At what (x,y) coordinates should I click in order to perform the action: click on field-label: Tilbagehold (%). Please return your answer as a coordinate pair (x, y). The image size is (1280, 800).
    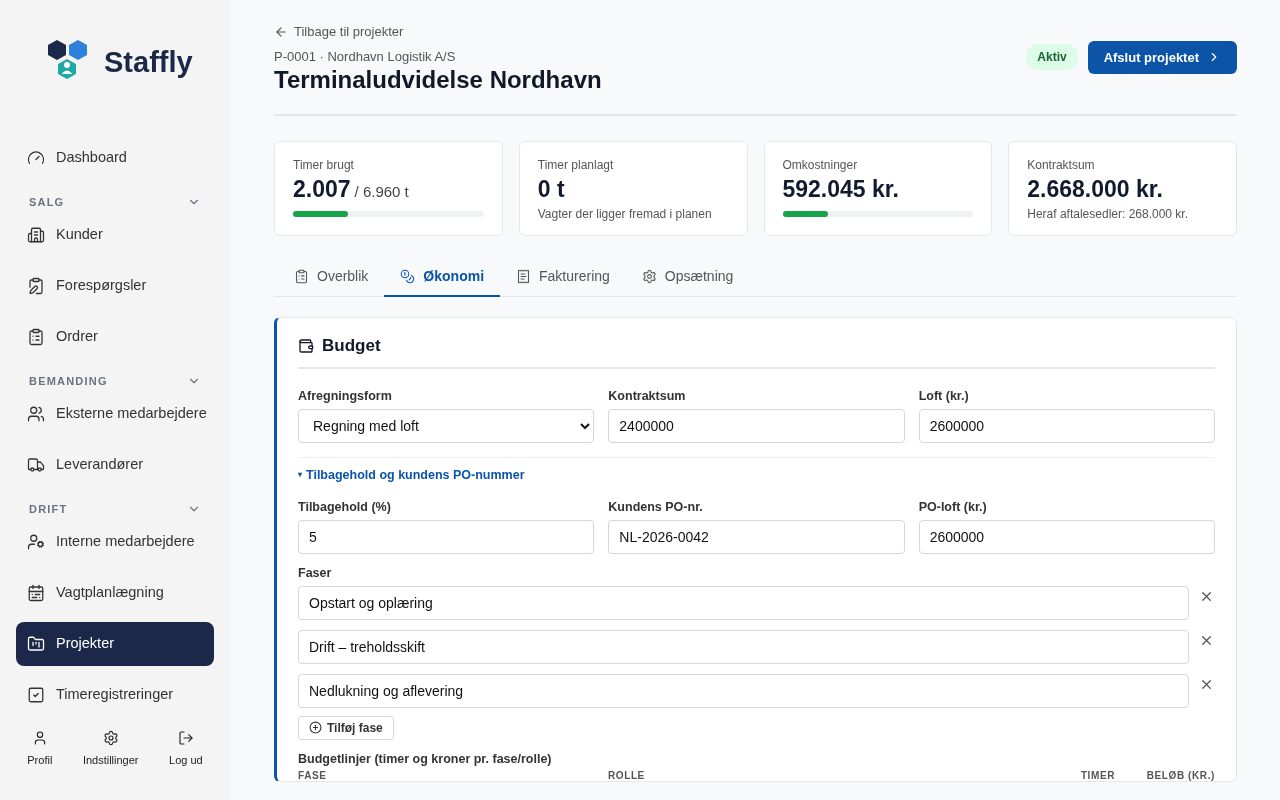
    Looking at the image, I should click on (345, 506).